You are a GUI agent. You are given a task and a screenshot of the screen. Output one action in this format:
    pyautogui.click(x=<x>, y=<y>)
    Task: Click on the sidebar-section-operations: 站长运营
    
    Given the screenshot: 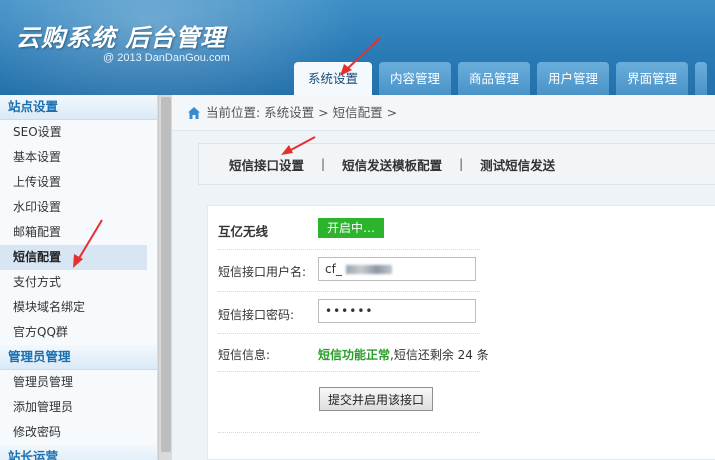 What is the action you would take?
    pyautogui.click(x=78, y=452)
    